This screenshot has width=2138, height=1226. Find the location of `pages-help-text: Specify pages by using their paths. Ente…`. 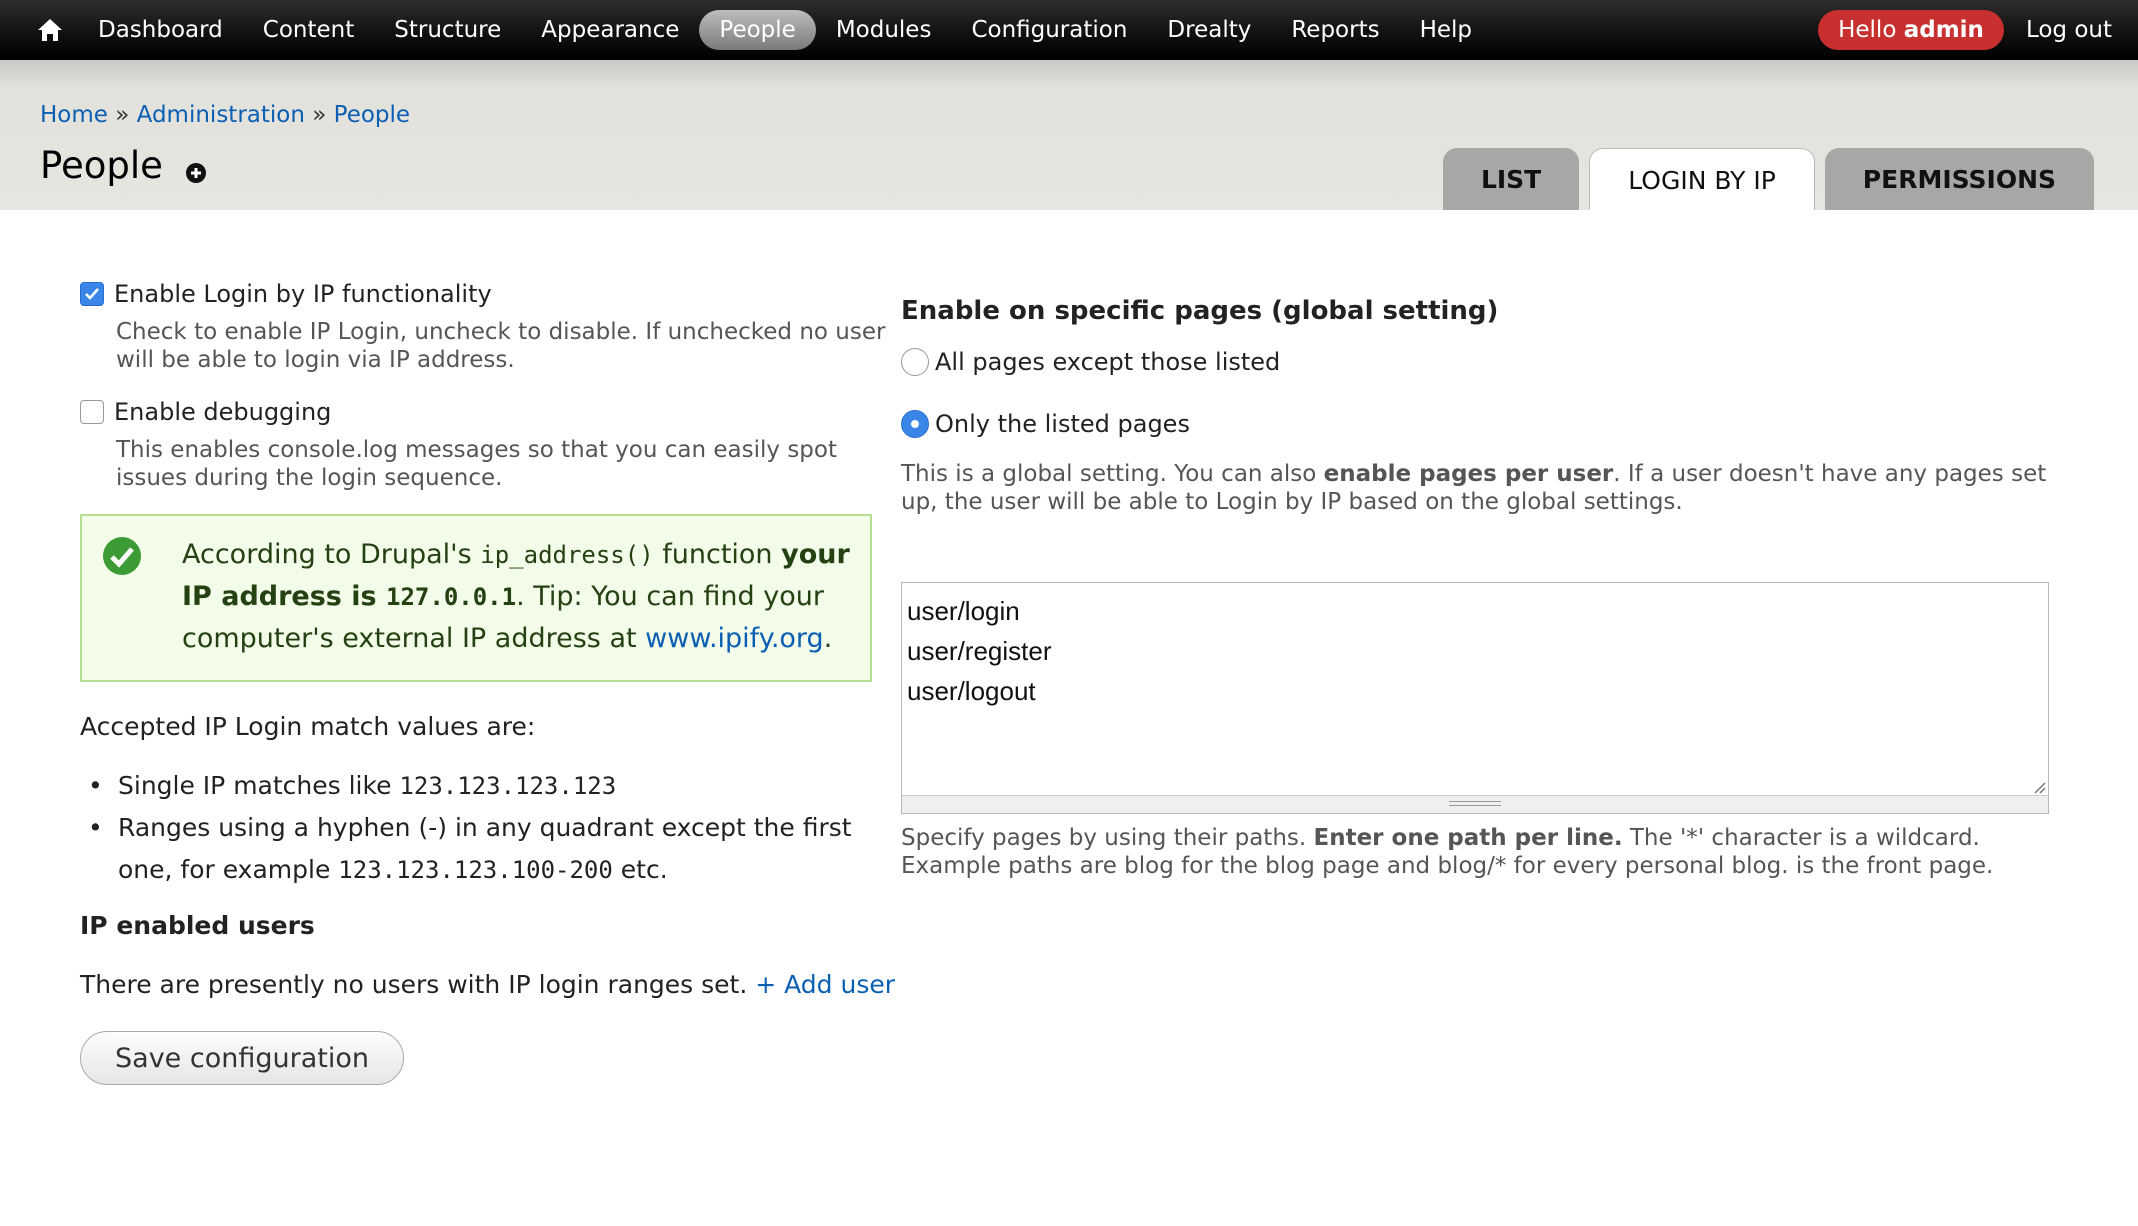

pages-help-text: Specify pages by using their paths. Ente… is located at coordinates (1476, 852).